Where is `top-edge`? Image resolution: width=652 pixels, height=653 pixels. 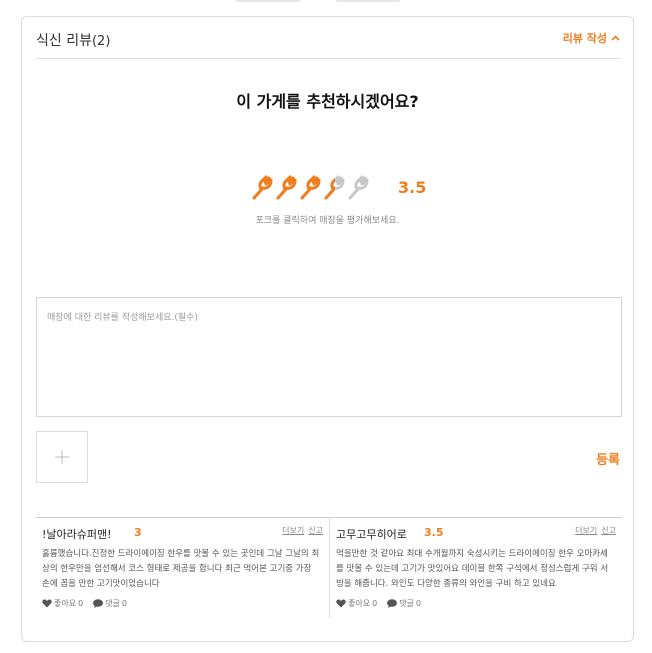
top-edge is located at coordinates (326, 2).